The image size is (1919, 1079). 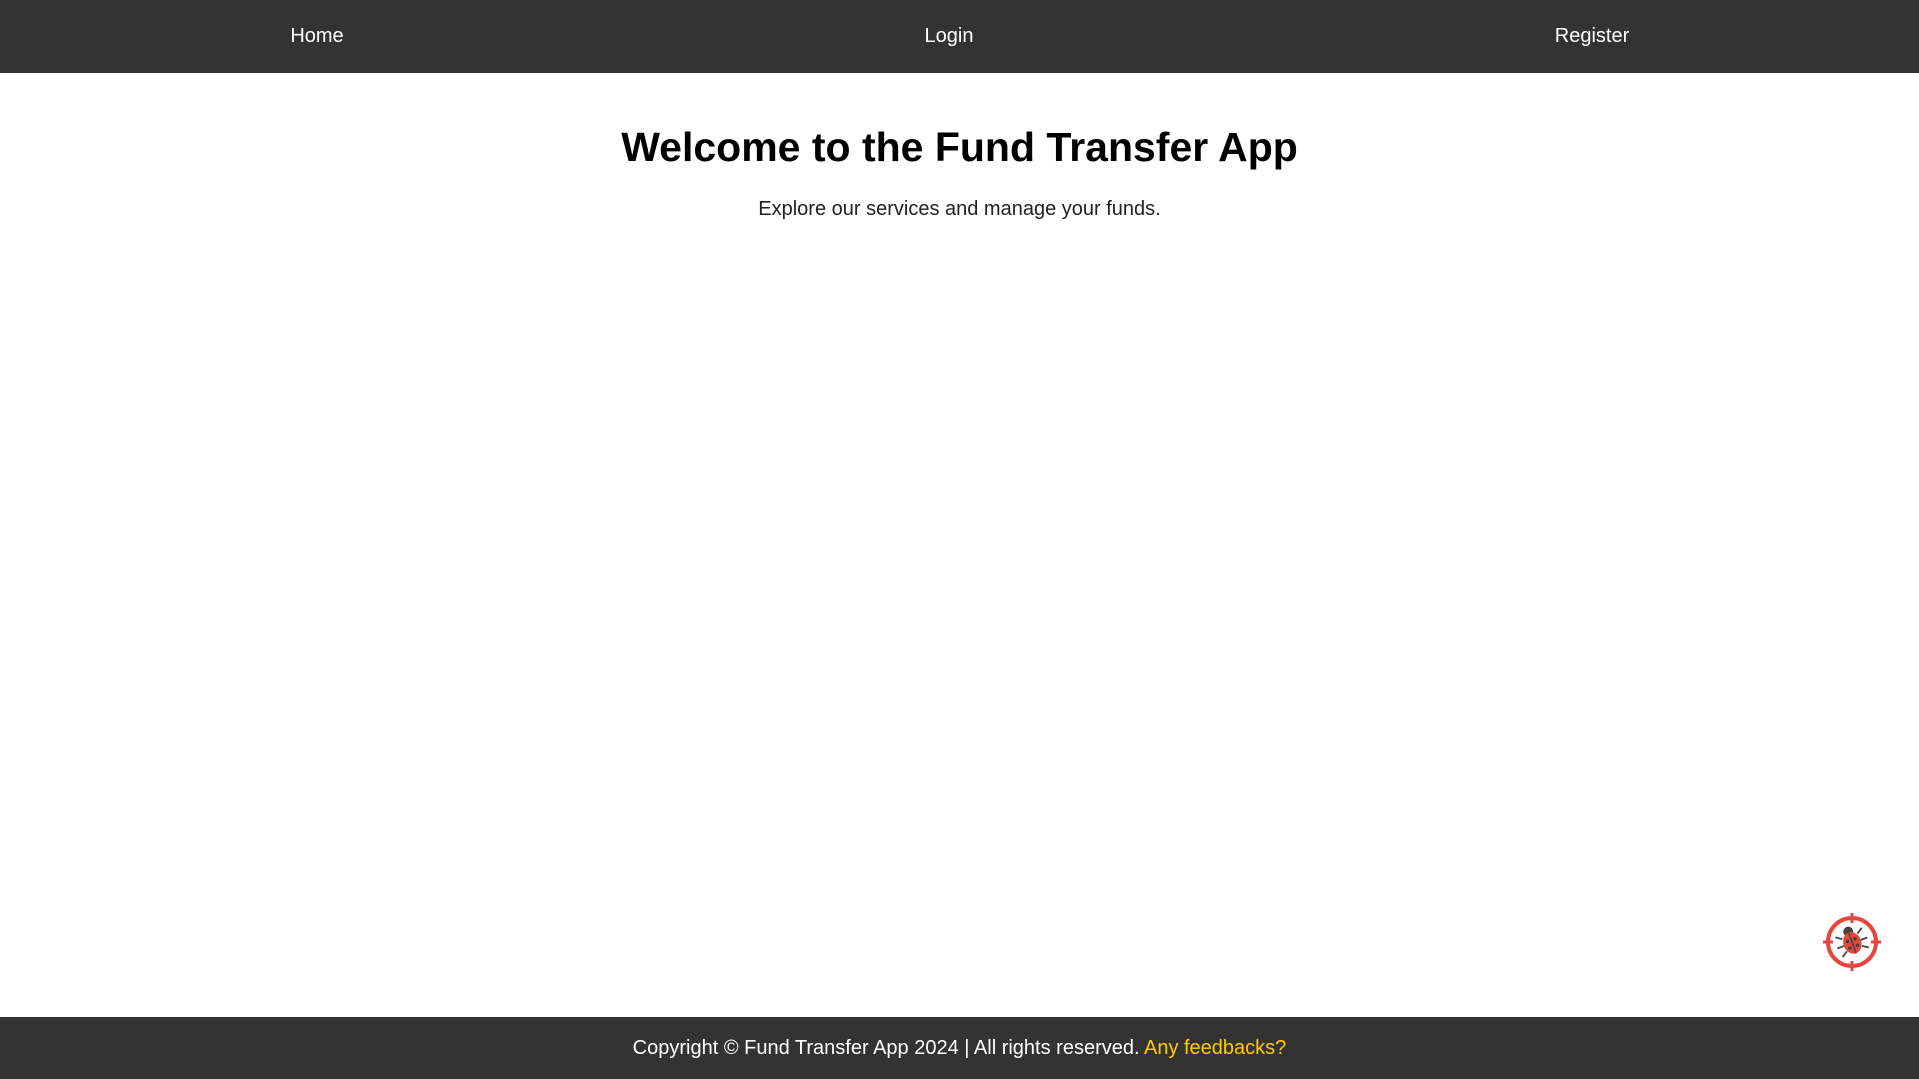 I want to click on bug-report-icon, so click(x=1852, y=942).